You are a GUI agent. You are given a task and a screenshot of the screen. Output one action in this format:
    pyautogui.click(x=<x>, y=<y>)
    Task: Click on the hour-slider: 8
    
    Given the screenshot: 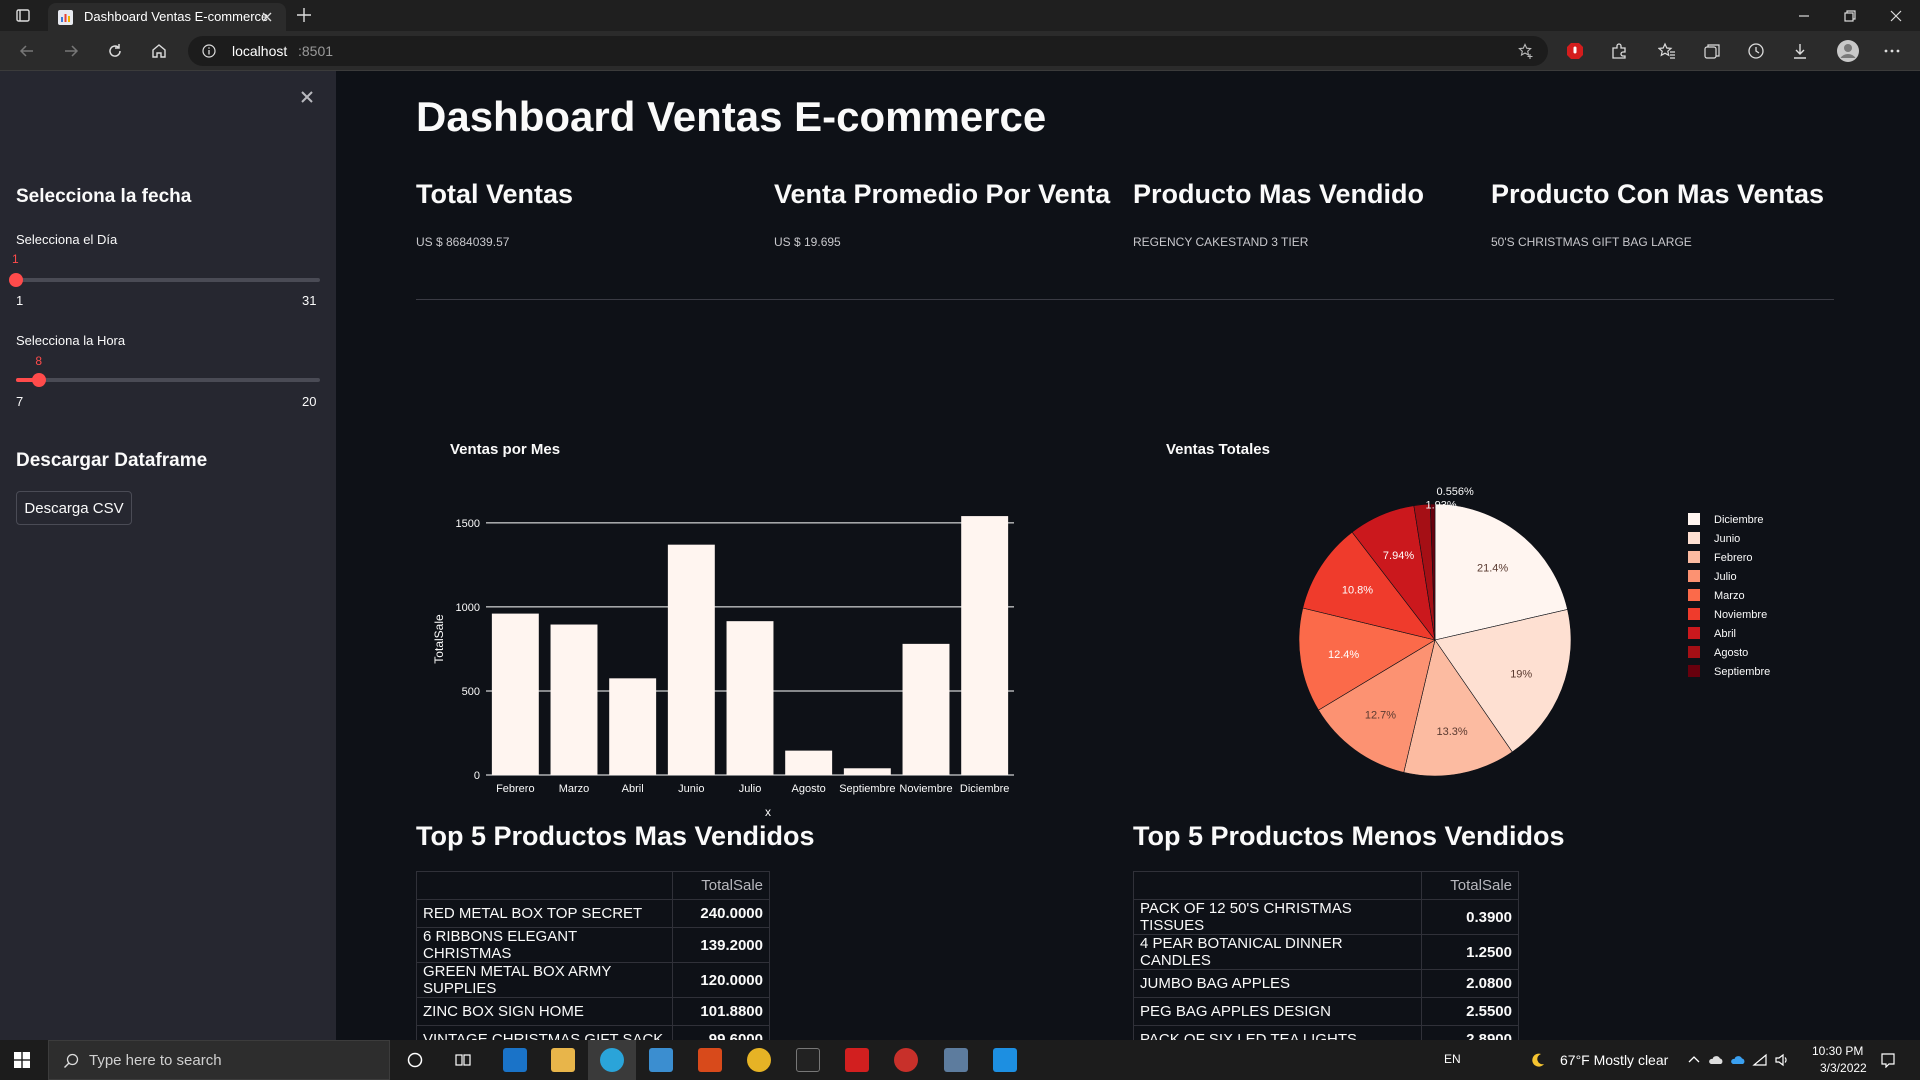 What is the action you would take?
    pyautogui.click(x=168, y=370)
    